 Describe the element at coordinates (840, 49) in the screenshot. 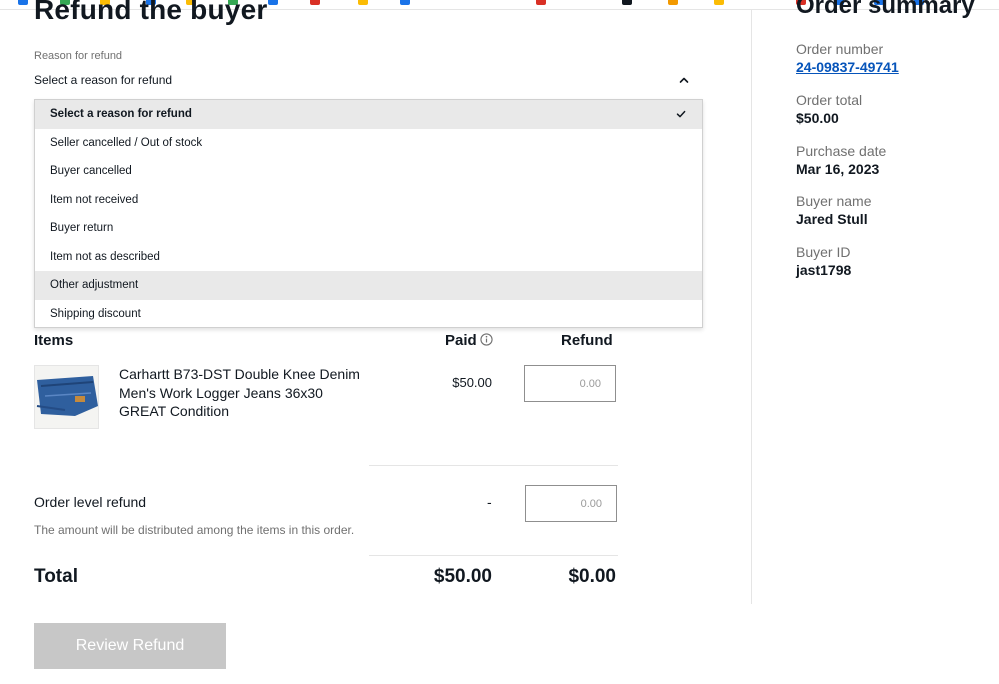

I see `order-number-label: Order number` at that location.